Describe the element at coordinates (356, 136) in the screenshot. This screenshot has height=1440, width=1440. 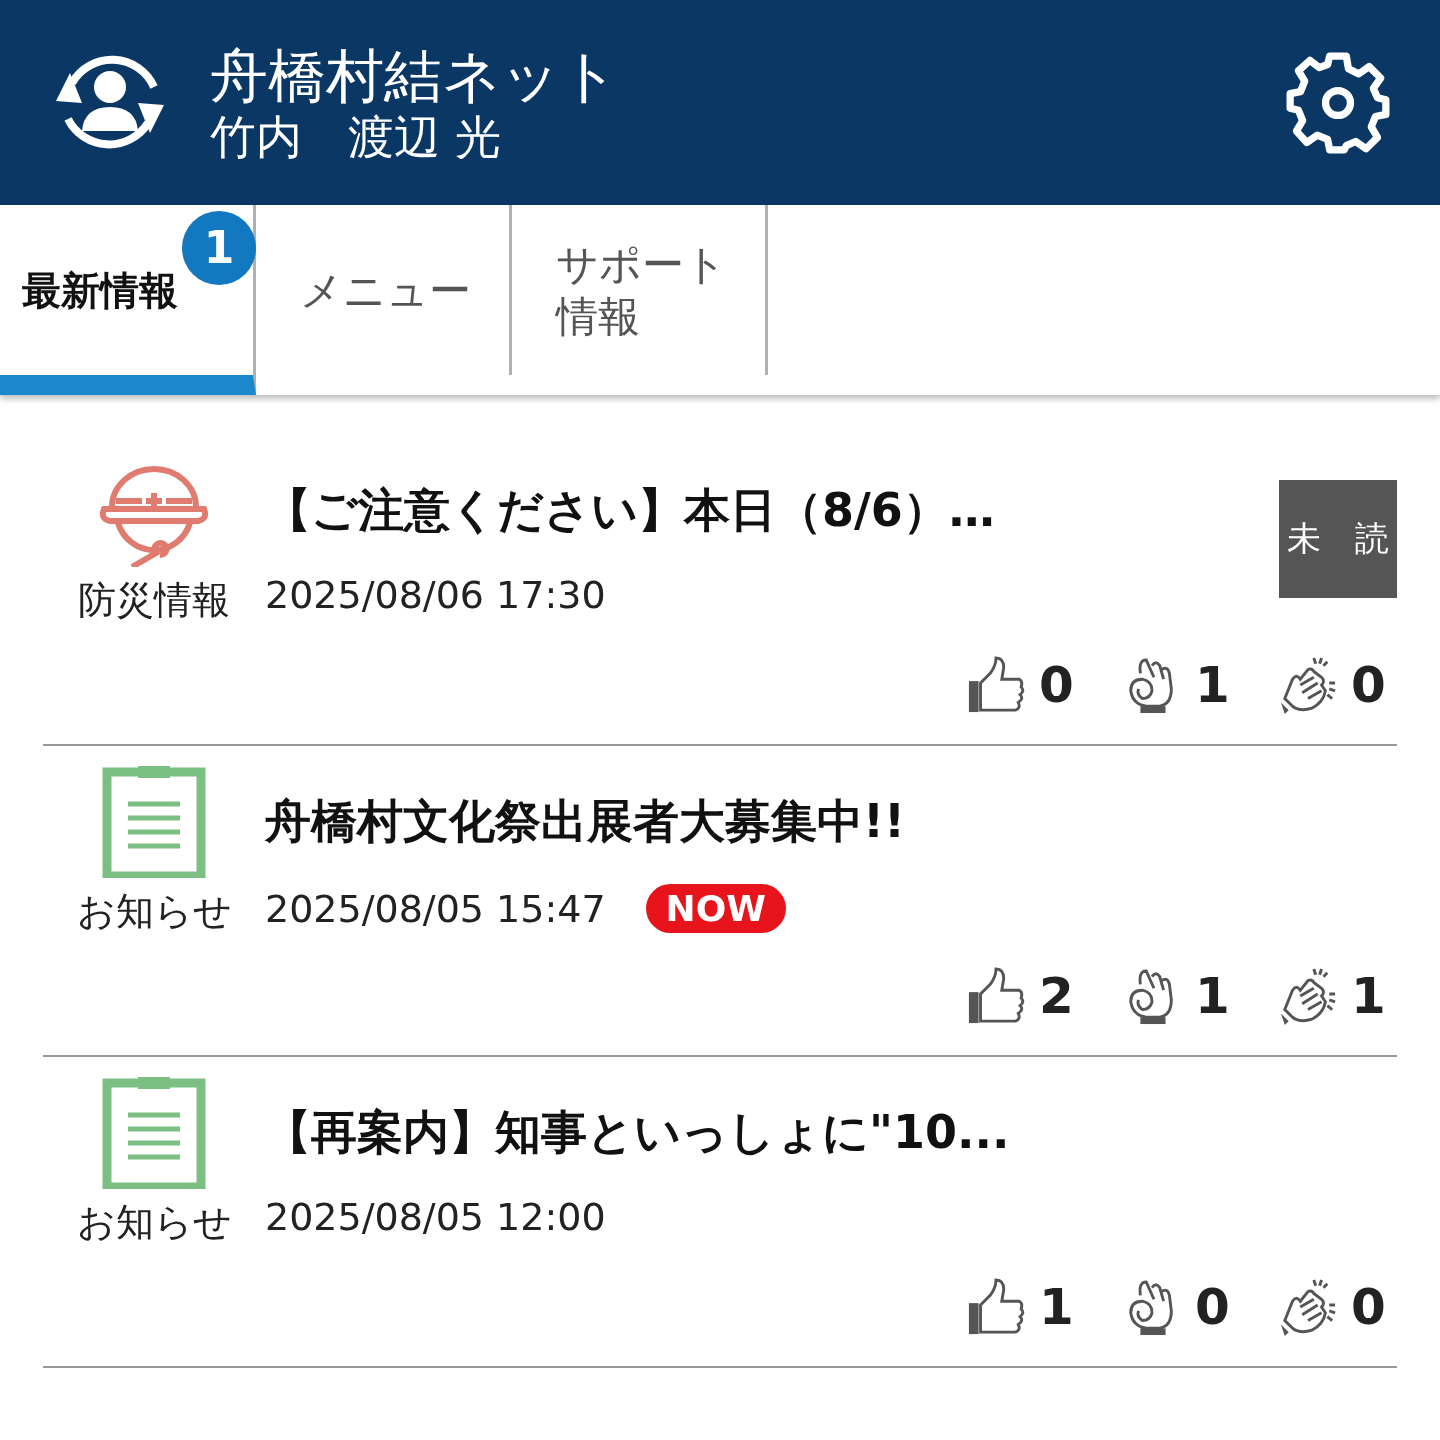
I see `user-name: 竹内 渡辺 光` at that location.